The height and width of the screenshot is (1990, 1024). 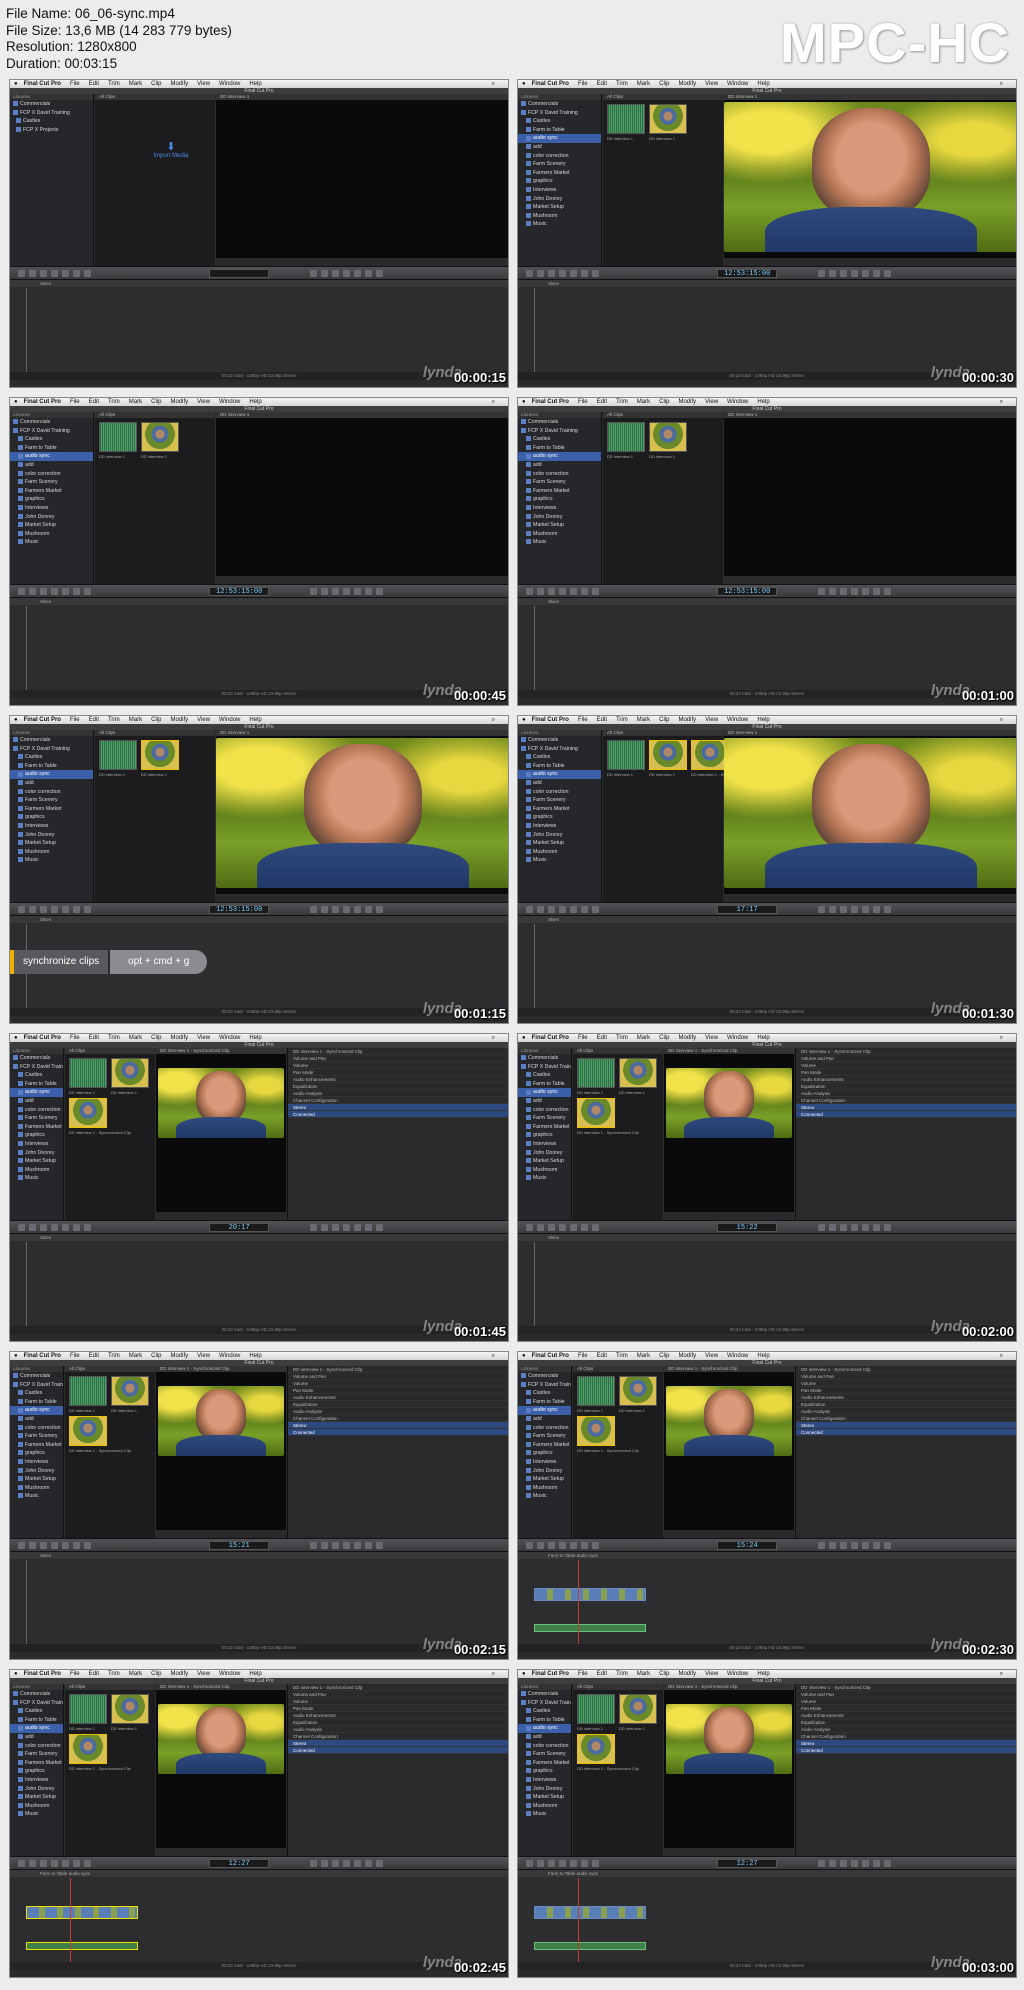 I want to click on menu-item: Clip, so click(x=156, y=1038).